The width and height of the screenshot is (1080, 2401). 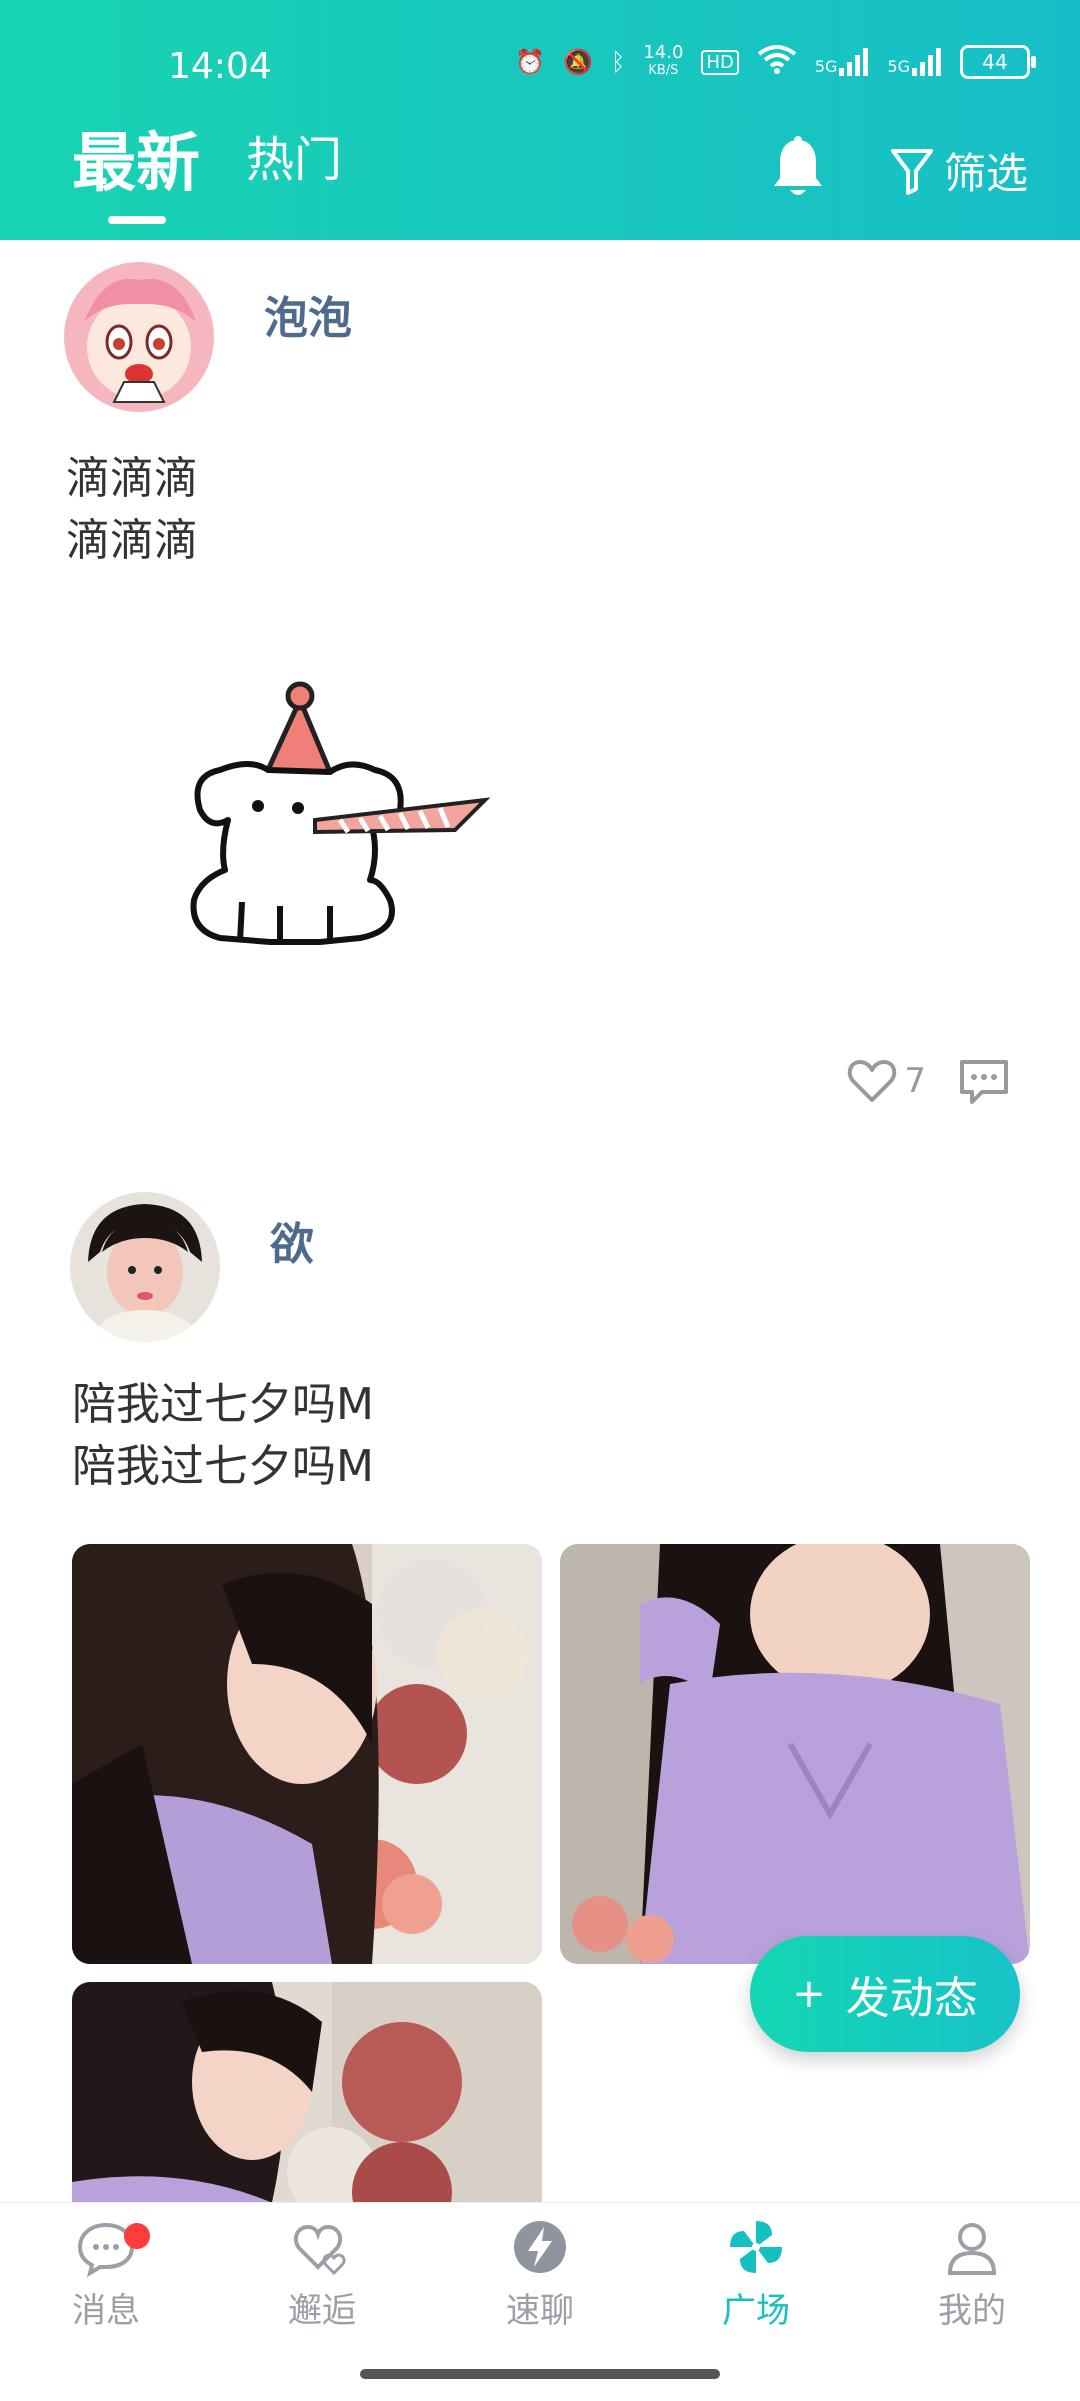 What do you see at coordinates (132, 510) in the screenshot?
I see `post-text: 滴滴滴 滴滴滴` at bounding box center [132, 510].